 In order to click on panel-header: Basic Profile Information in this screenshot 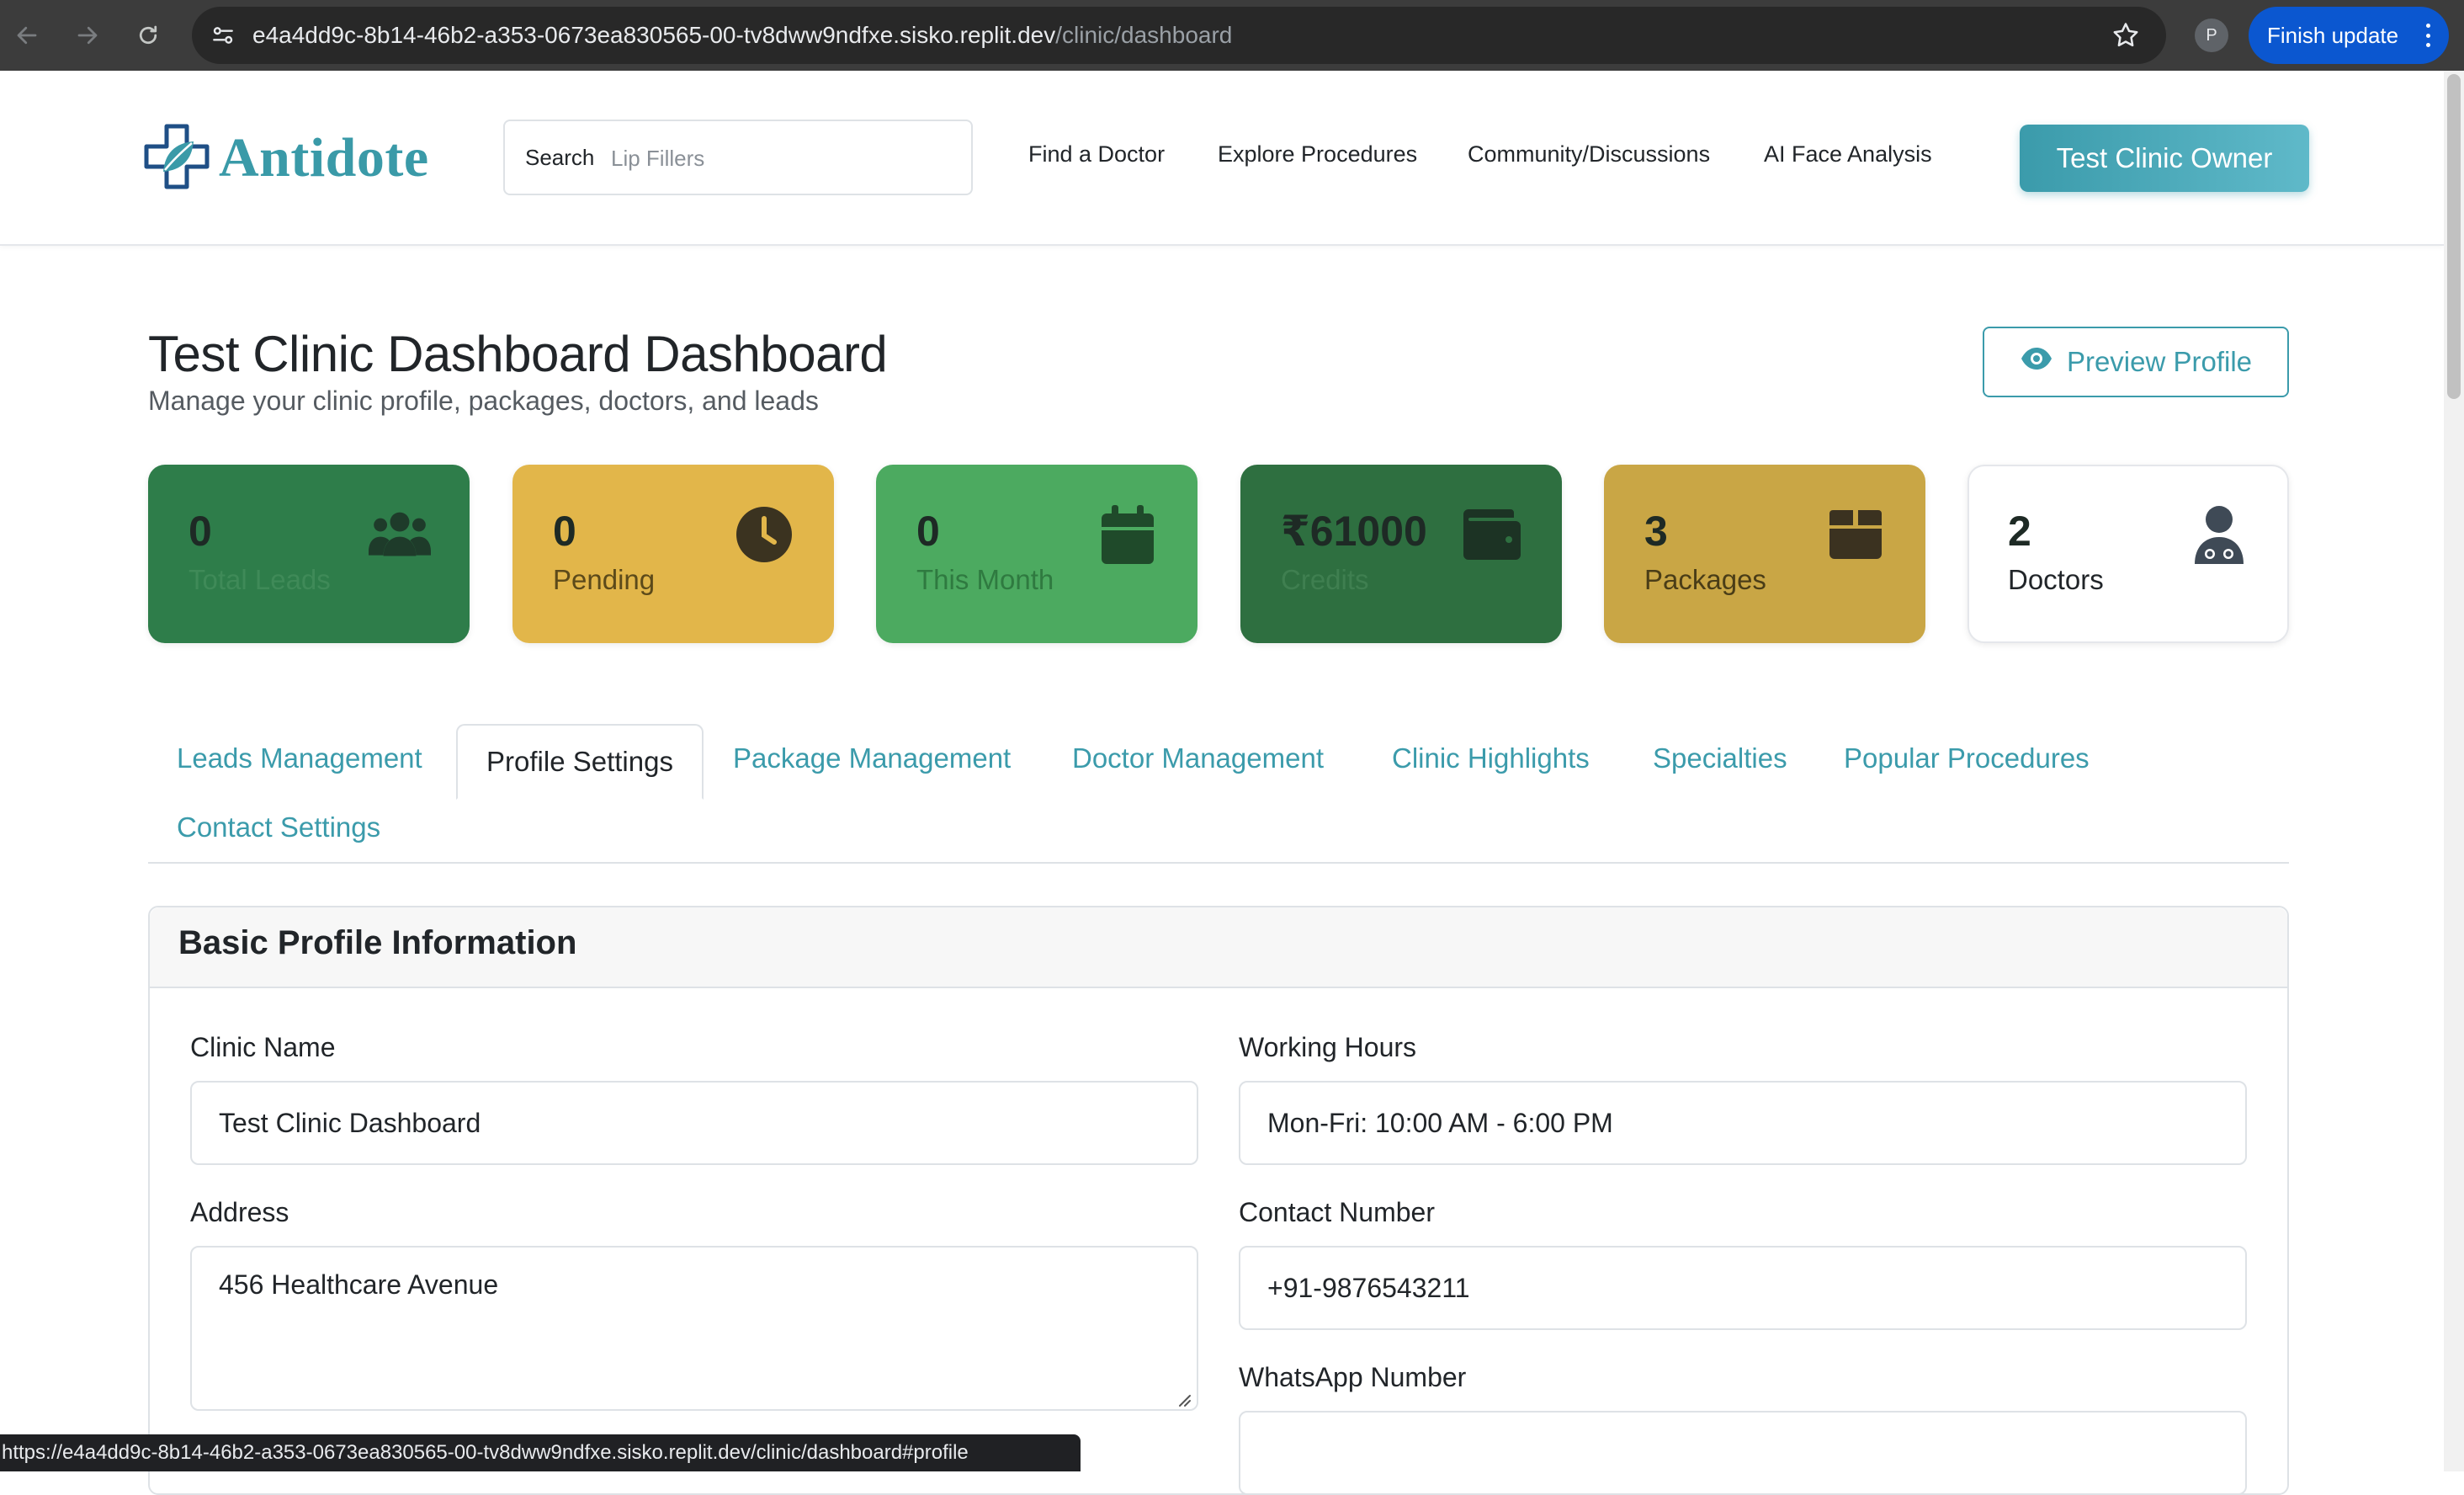, I will do `click(1218, 947)`.